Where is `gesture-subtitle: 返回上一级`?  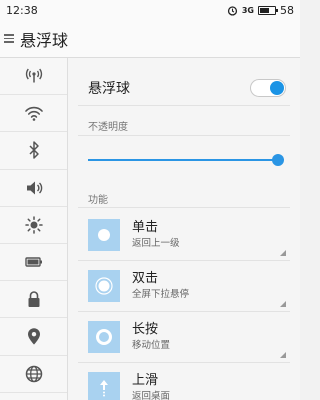 gesture-subtitle: 返回上一级 is located at coordinates (156, 243).